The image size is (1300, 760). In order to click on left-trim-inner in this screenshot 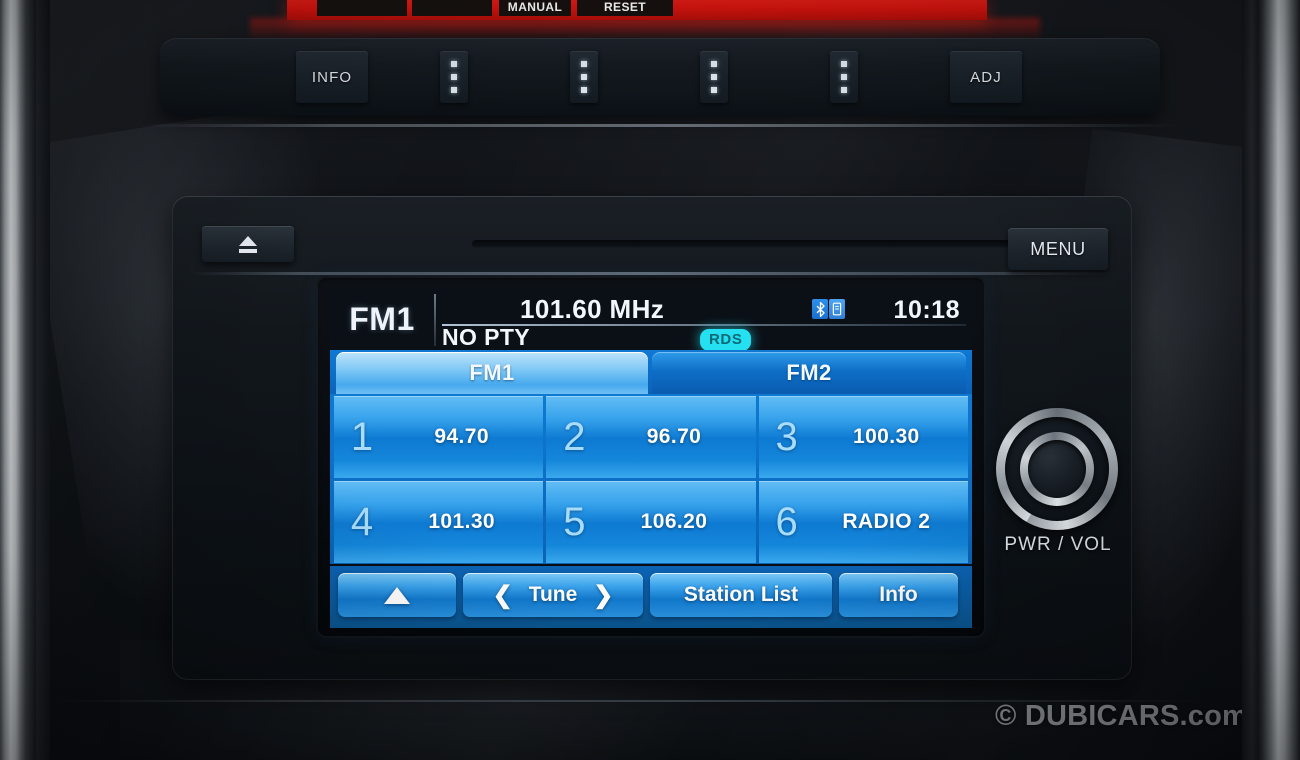, I will do `click(43, 380)`.